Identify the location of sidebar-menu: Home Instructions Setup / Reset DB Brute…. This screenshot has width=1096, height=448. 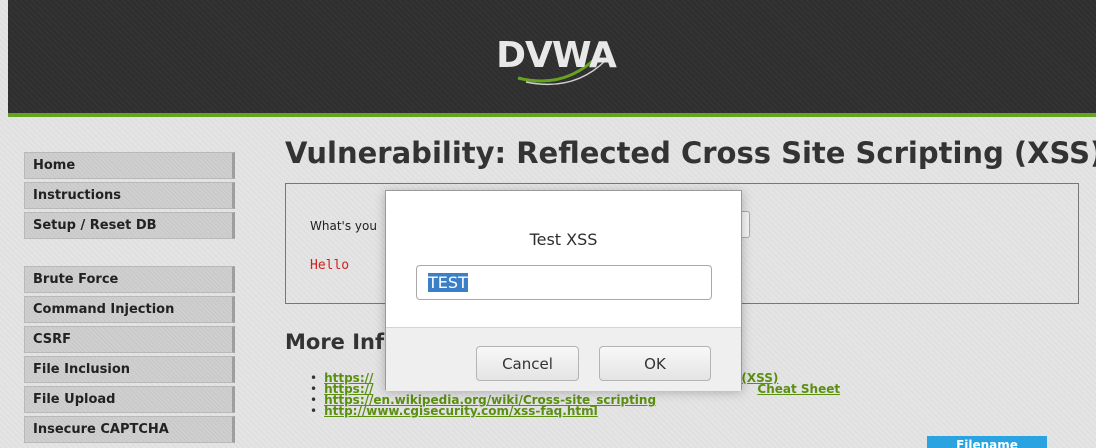
(130, 299).